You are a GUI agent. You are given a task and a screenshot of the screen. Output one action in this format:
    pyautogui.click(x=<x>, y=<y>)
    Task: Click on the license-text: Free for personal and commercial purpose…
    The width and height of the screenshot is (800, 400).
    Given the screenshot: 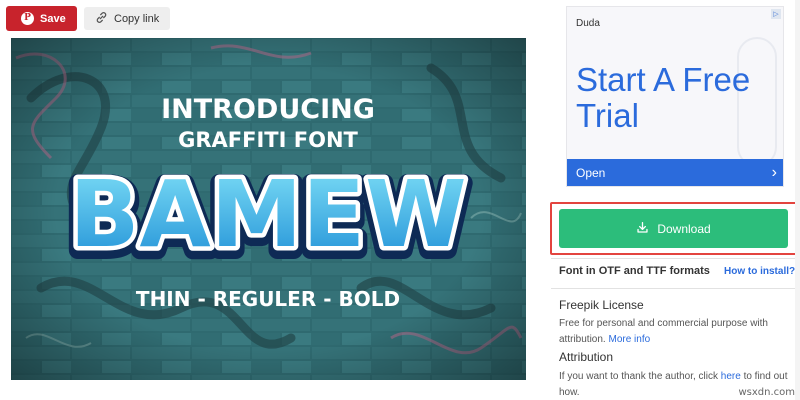 What is the action you would take?
    pyautogui.click(x=674, y=331)
    